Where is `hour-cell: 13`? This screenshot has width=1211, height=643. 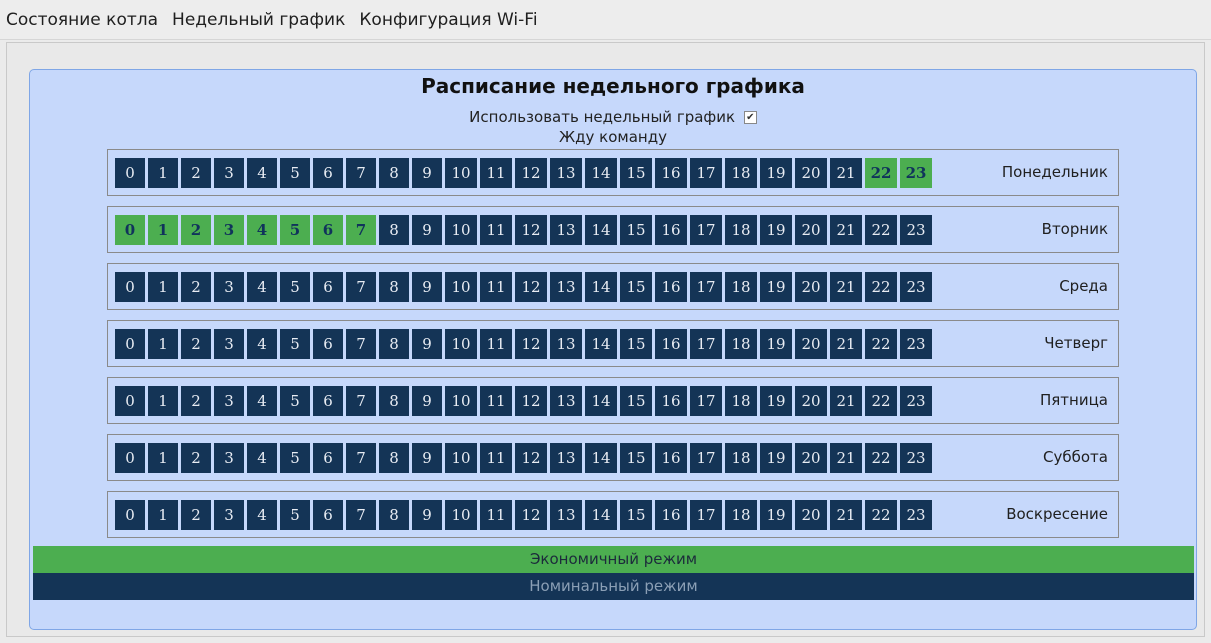
hour-cell: 13 is located at coordinates (566, 287).